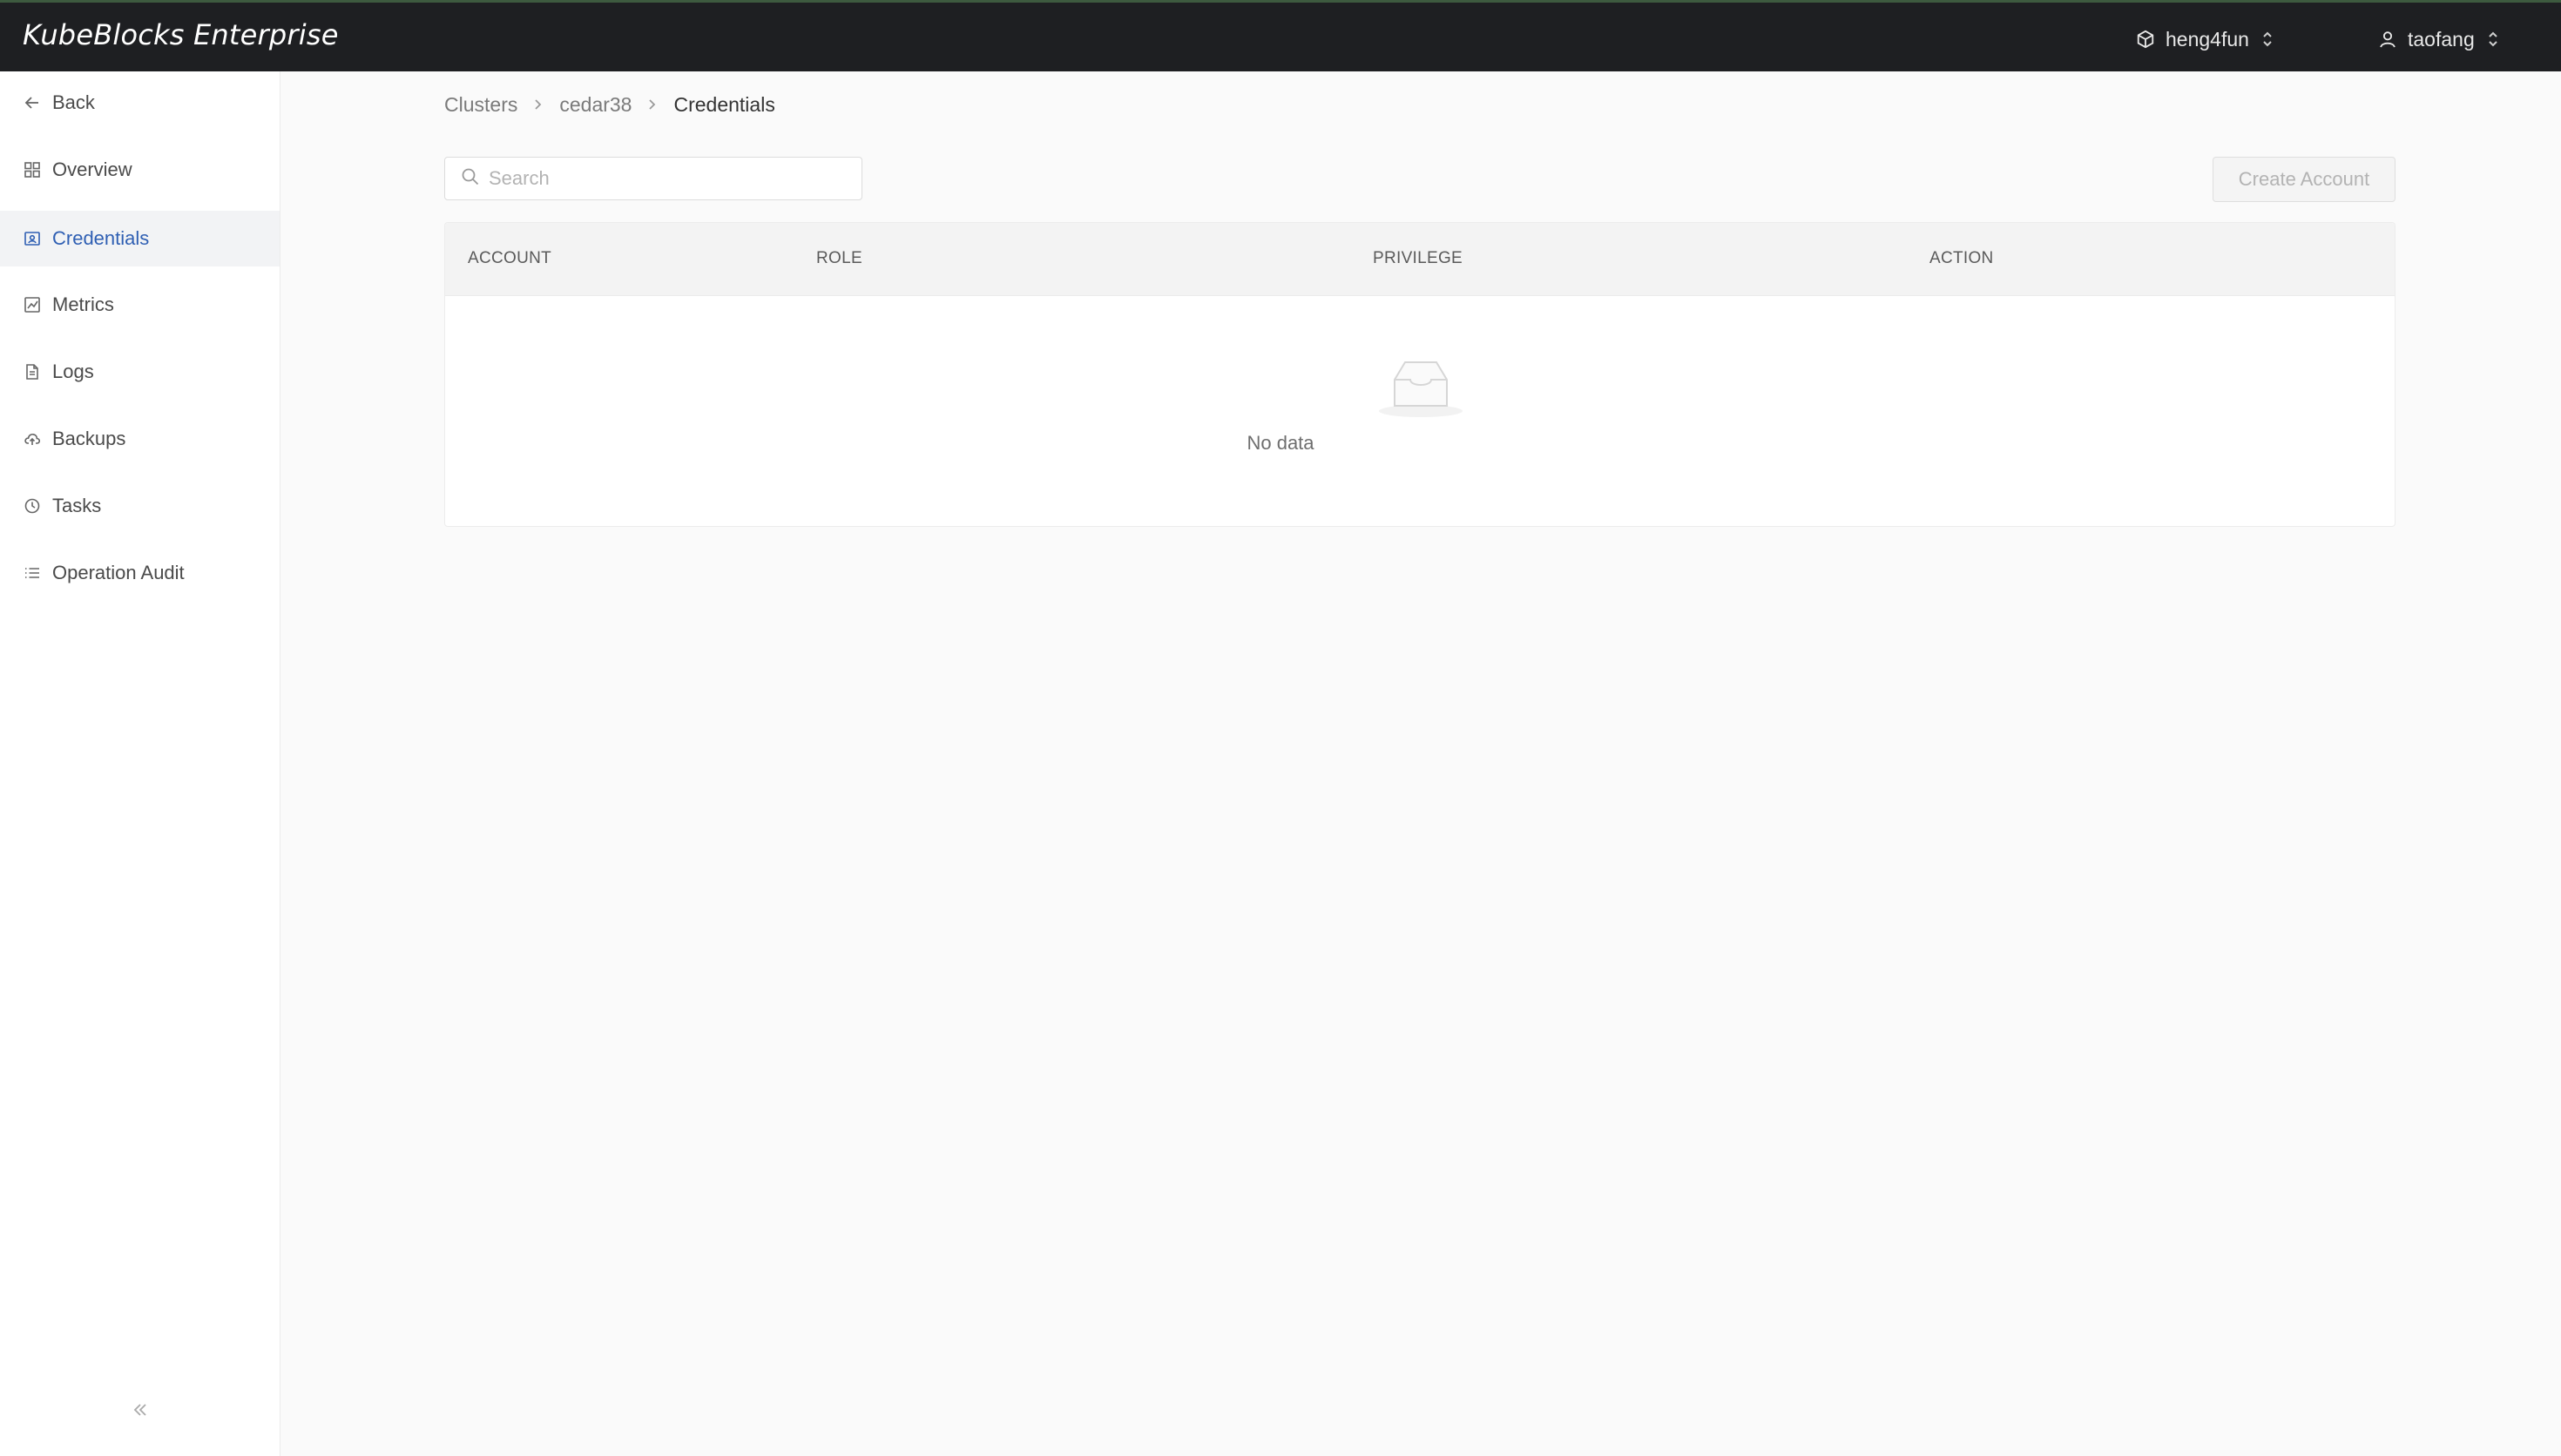 This screenshot has height=1456, width=2561. I want to click on sidebar-item-label: Operation Audit, so click(119, 572).